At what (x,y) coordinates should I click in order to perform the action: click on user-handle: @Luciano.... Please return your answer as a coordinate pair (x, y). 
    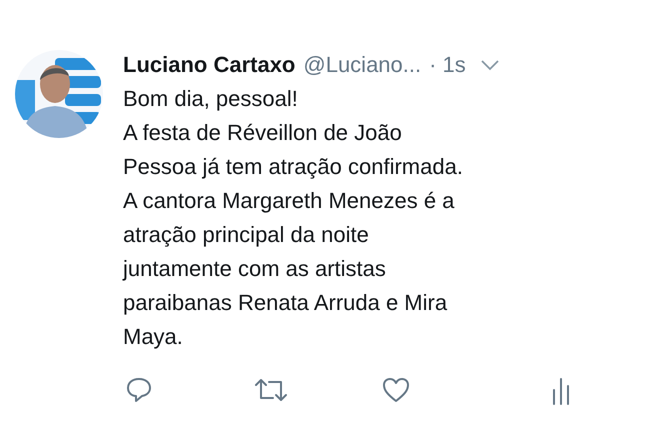
    Looking at the image, I should click on (362, 65).